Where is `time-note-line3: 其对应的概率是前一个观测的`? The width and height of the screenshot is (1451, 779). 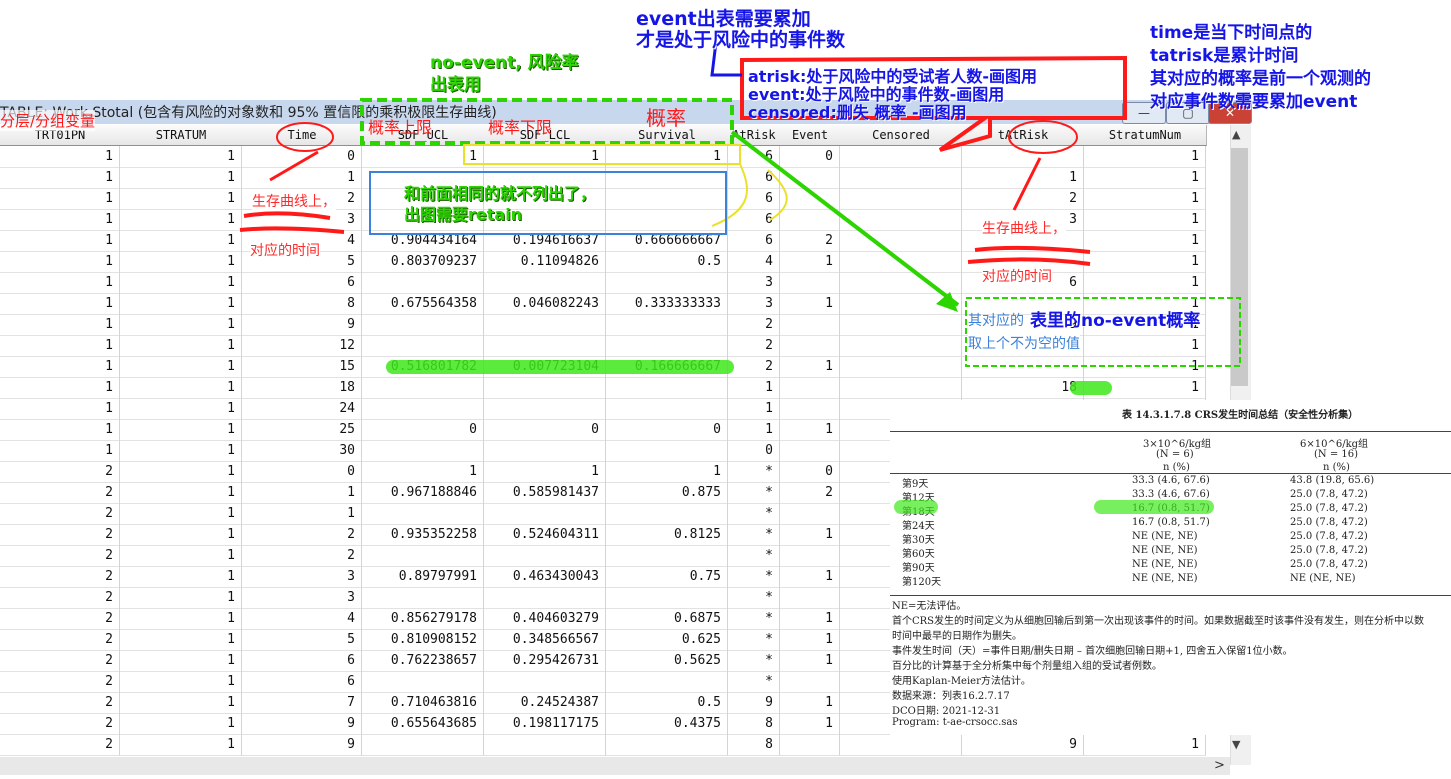
time-note-line3: 其对应的概率是前一个观测的 is located at coordinates (1260, 79).